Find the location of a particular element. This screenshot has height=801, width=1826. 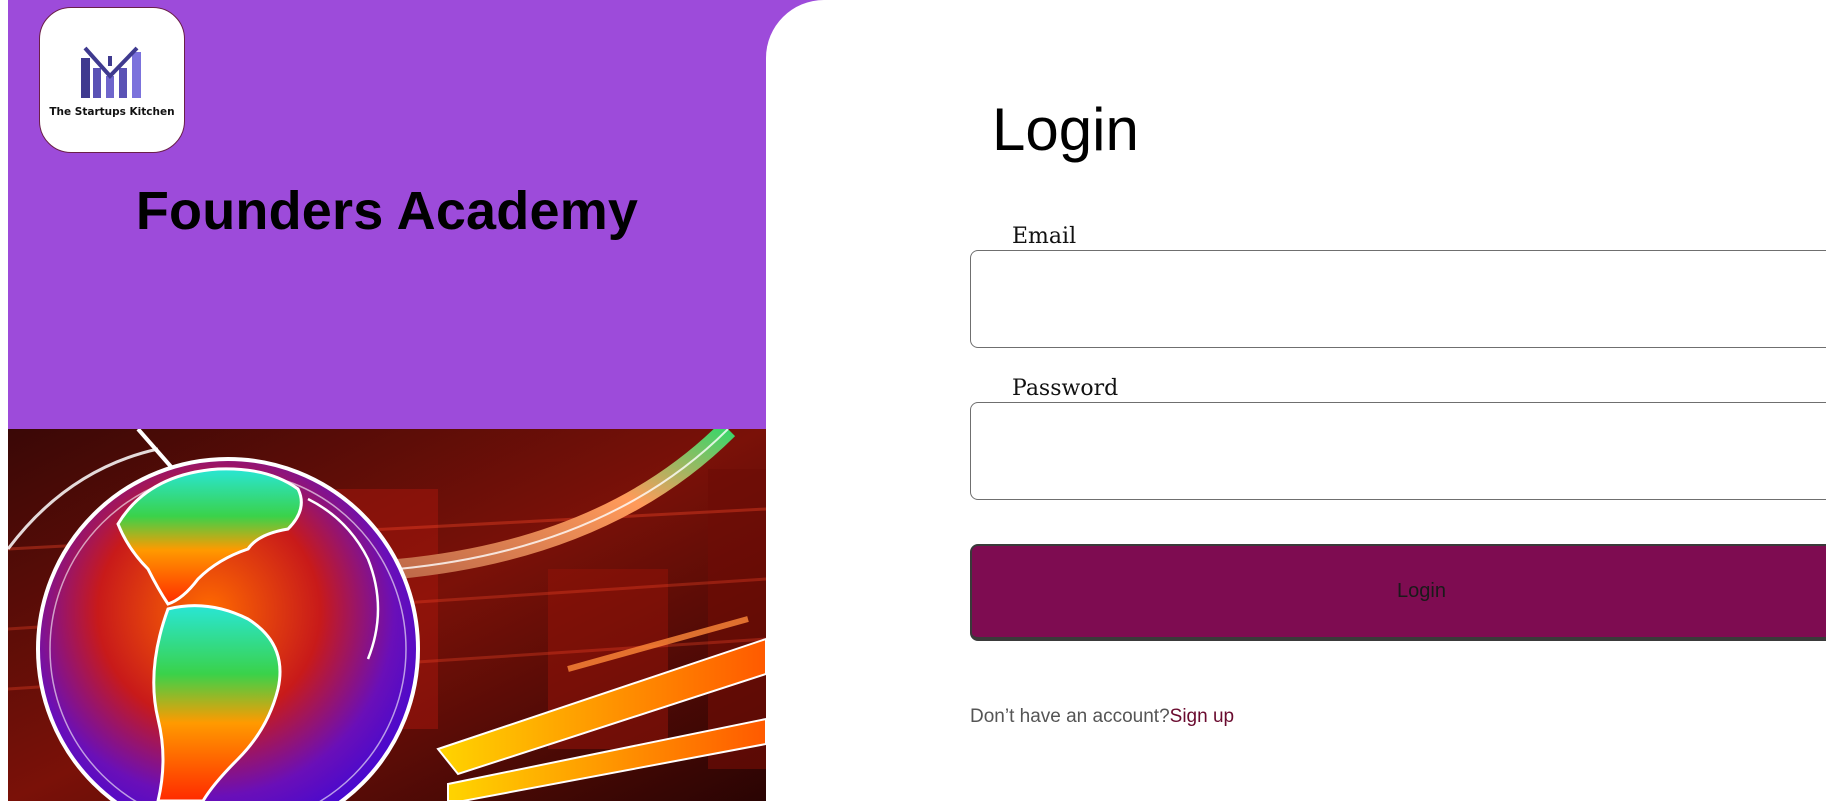

signup-row: Don’t have an account?Sign up is located at coordinates (1102, 717).